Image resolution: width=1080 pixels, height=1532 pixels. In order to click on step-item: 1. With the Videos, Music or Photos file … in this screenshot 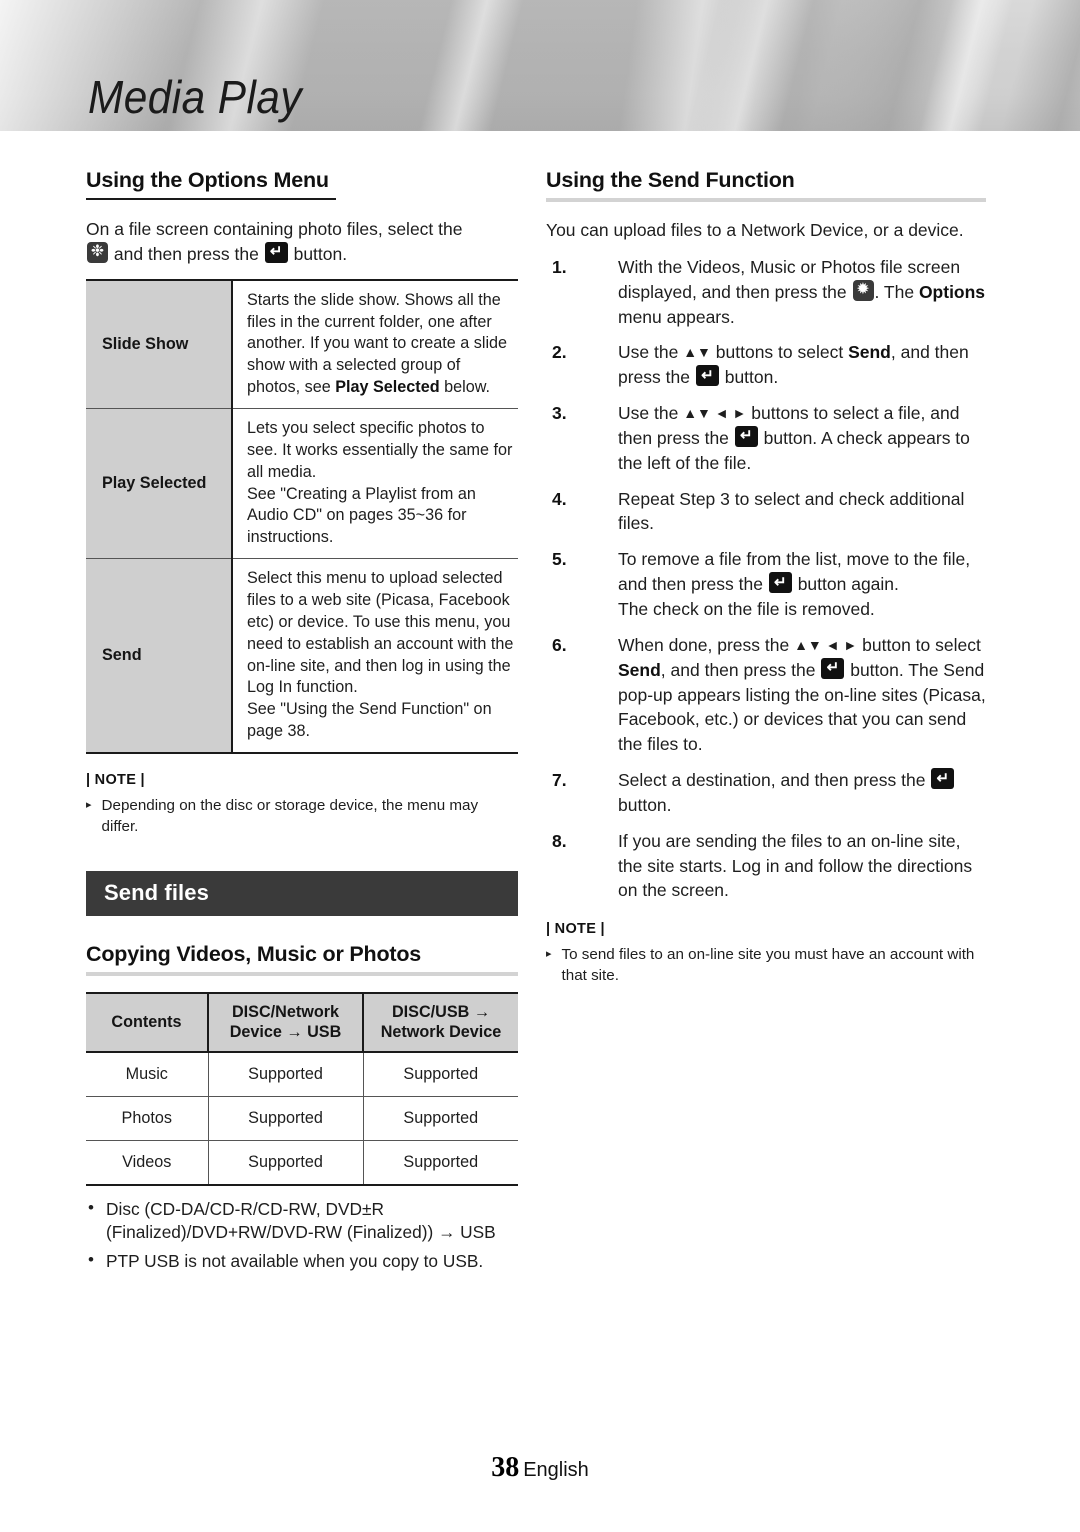, I will do `click(766, 292)`.